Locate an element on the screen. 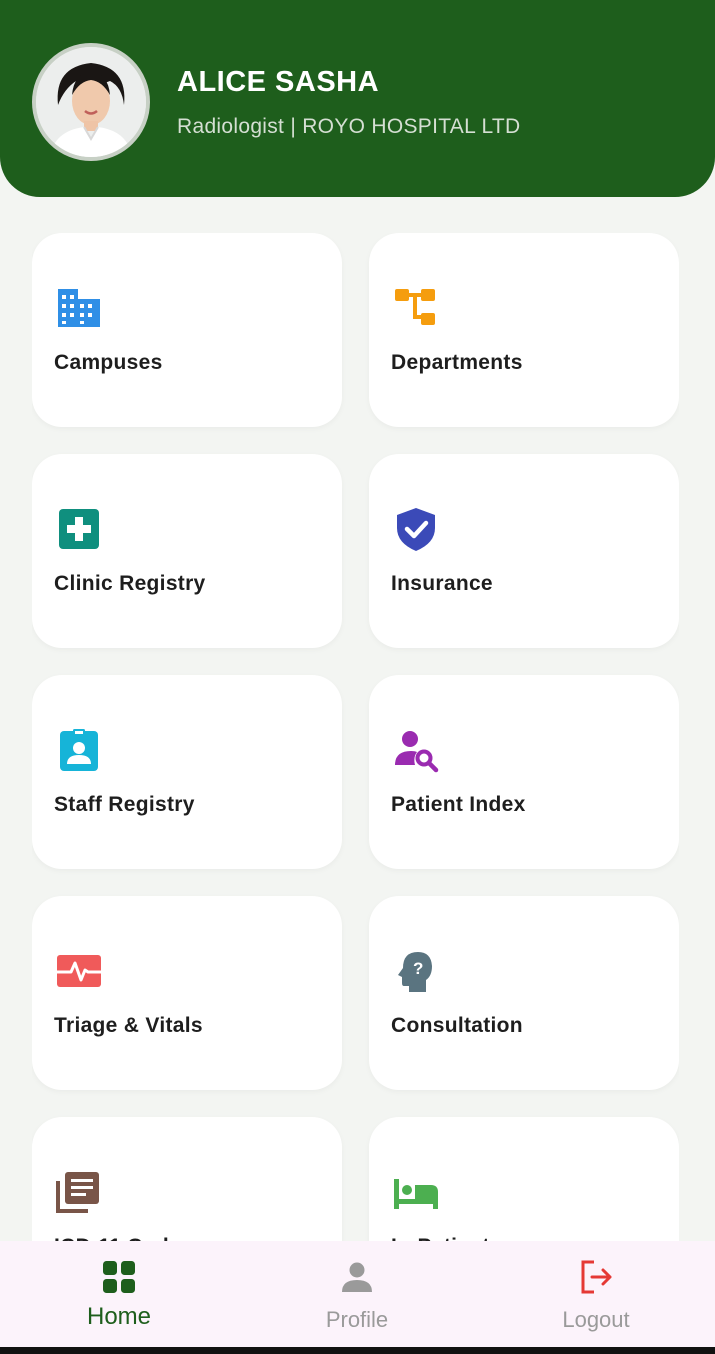 The height and width of the screenshot is (1354, 715). card-label-staff-registry: Staff Registry is located at coordinates (124, 804).